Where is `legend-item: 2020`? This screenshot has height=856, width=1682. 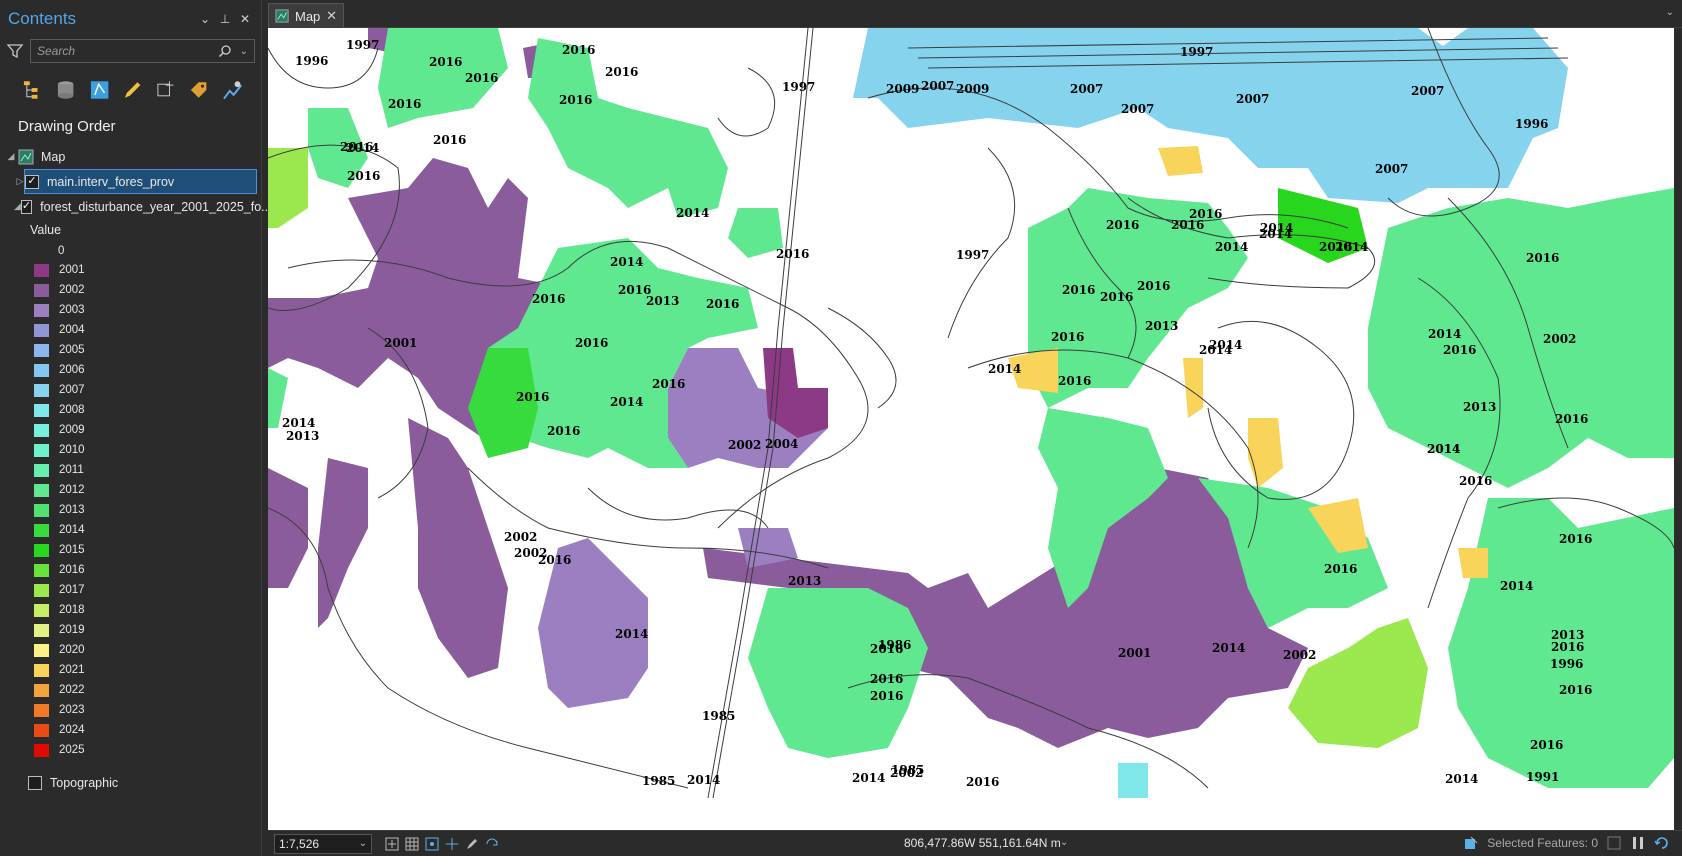 legend-item: 2020 is located at coordinates (130, 650).